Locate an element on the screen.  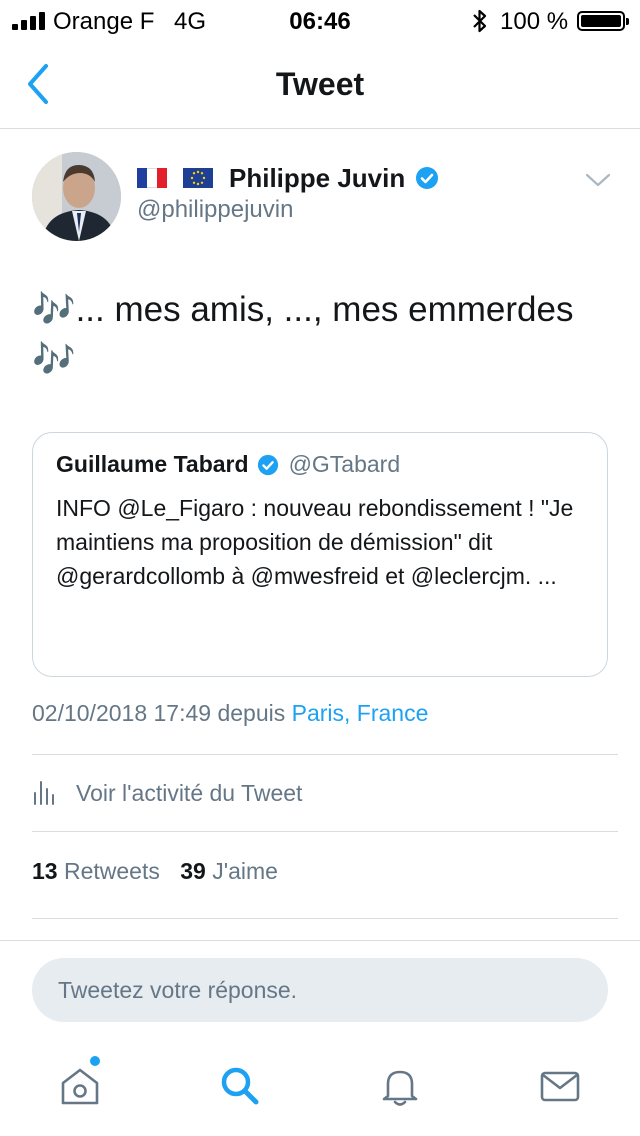
bell-icon is located at coordinates (400, 1088).